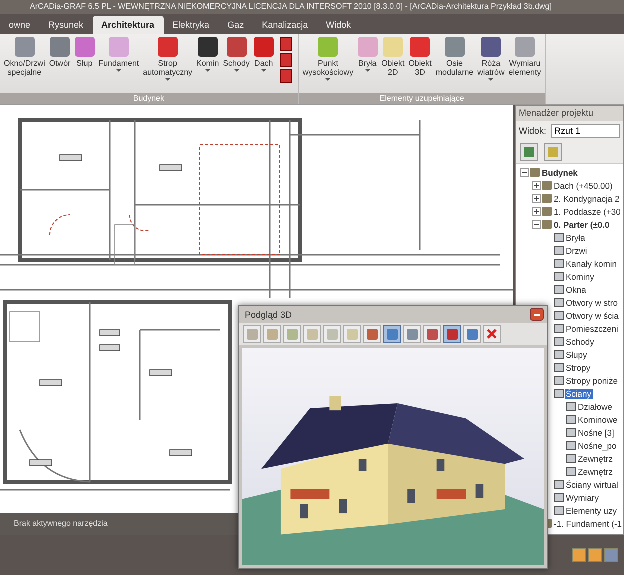  I want to click on close-icon, so click(492, 334).